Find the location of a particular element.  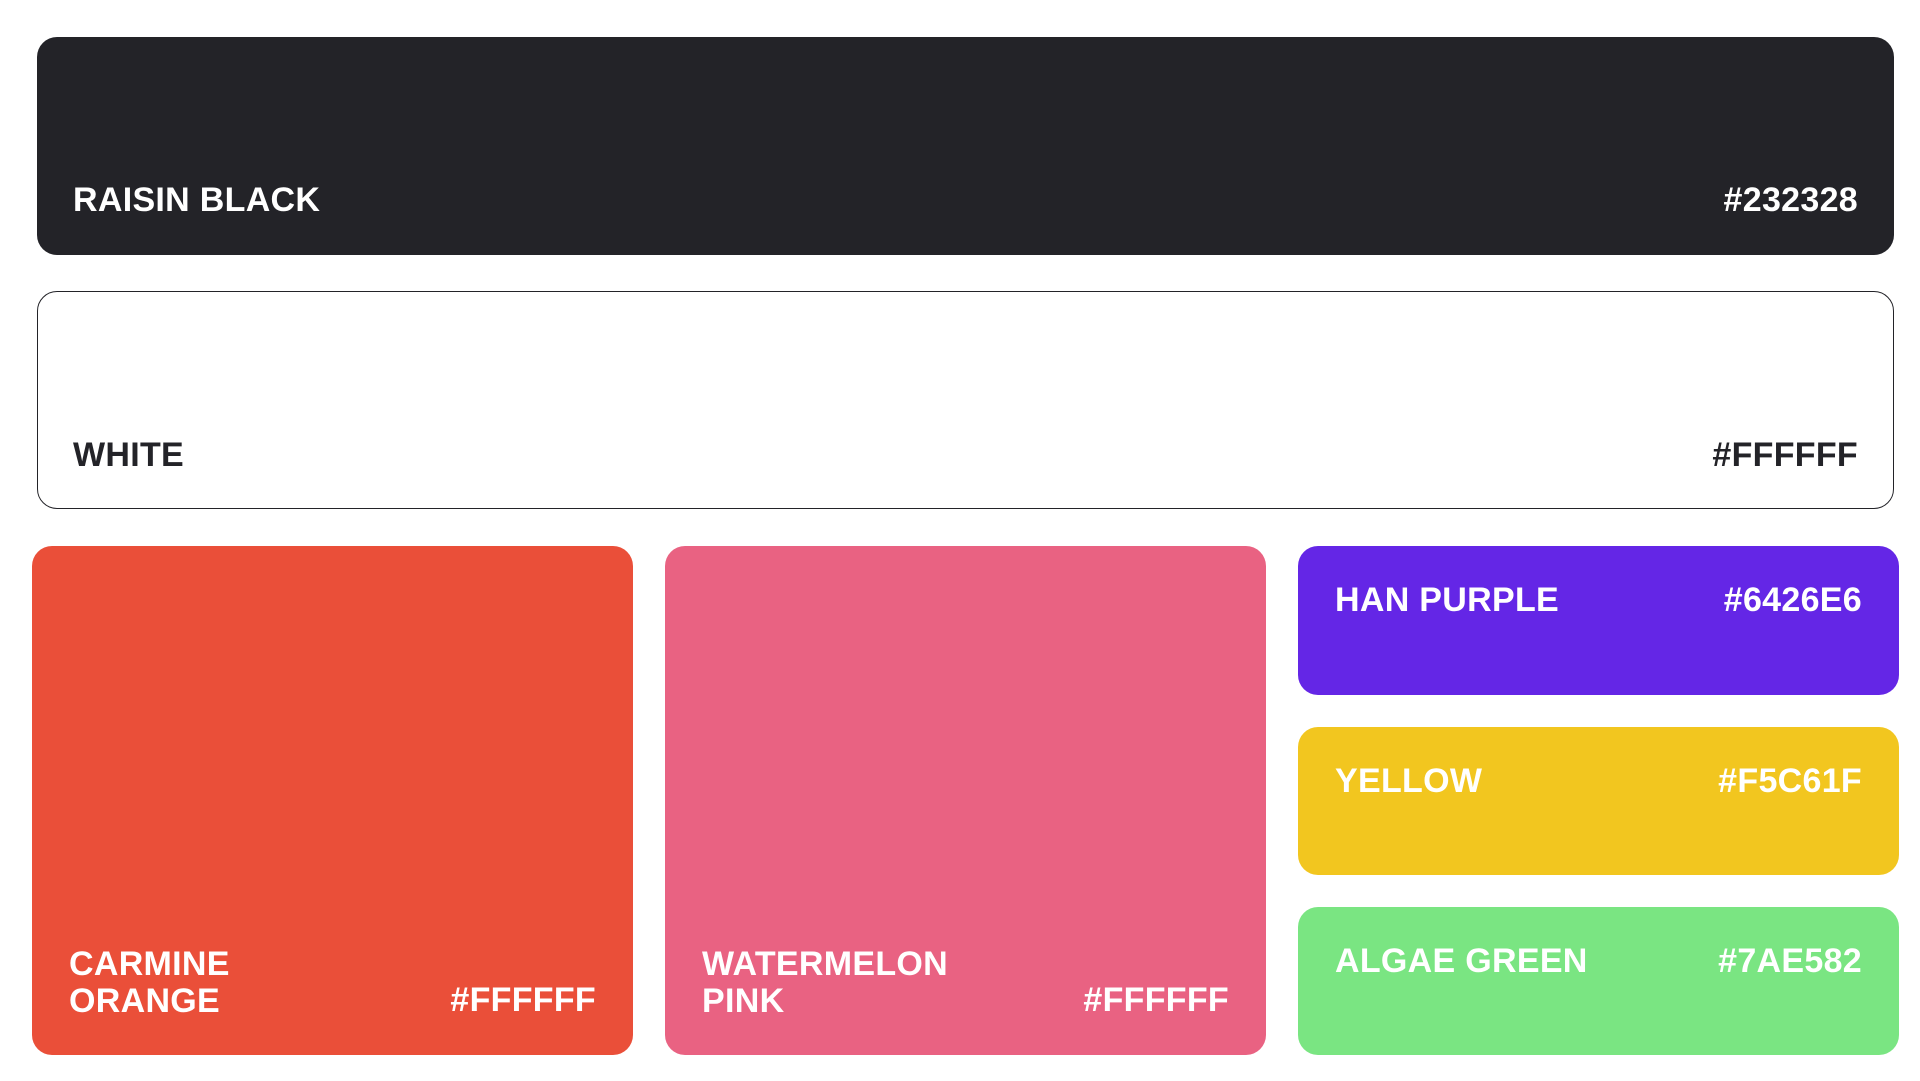

swatch-name: ALGAE GREEN is located at coordinates (1461, 961).